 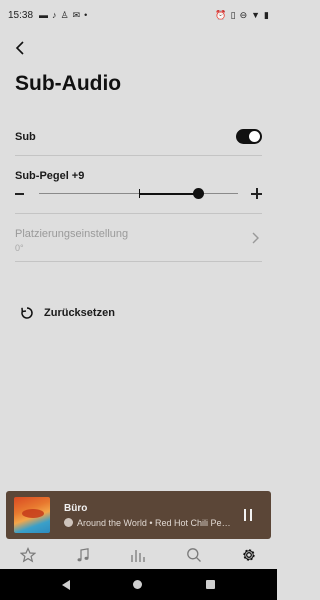 I want to click on battery-icon: ▮, so click(x=266, y=14).